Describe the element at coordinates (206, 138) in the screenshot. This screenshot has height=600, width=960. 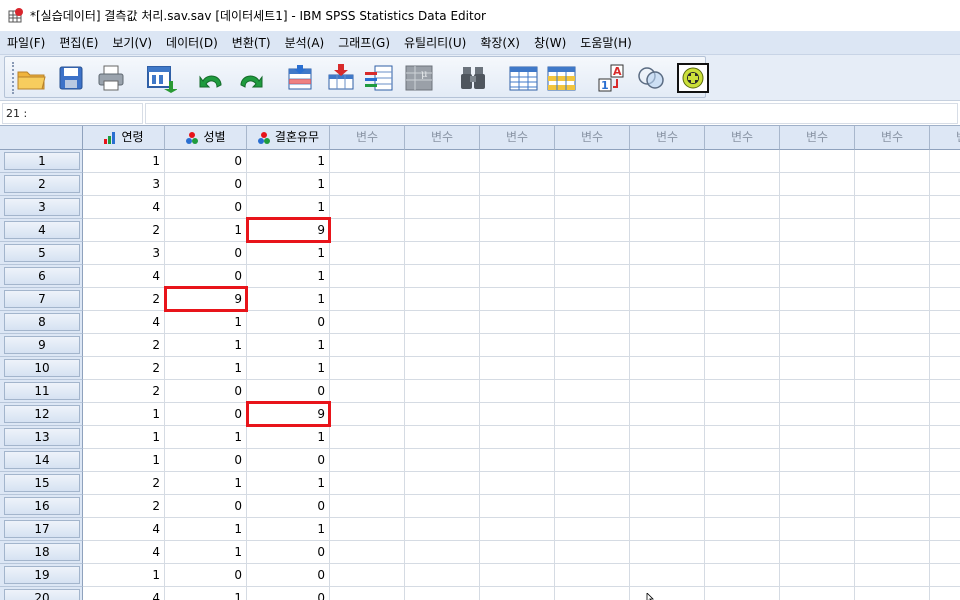
I see `column-header-2: 성별` at that location.